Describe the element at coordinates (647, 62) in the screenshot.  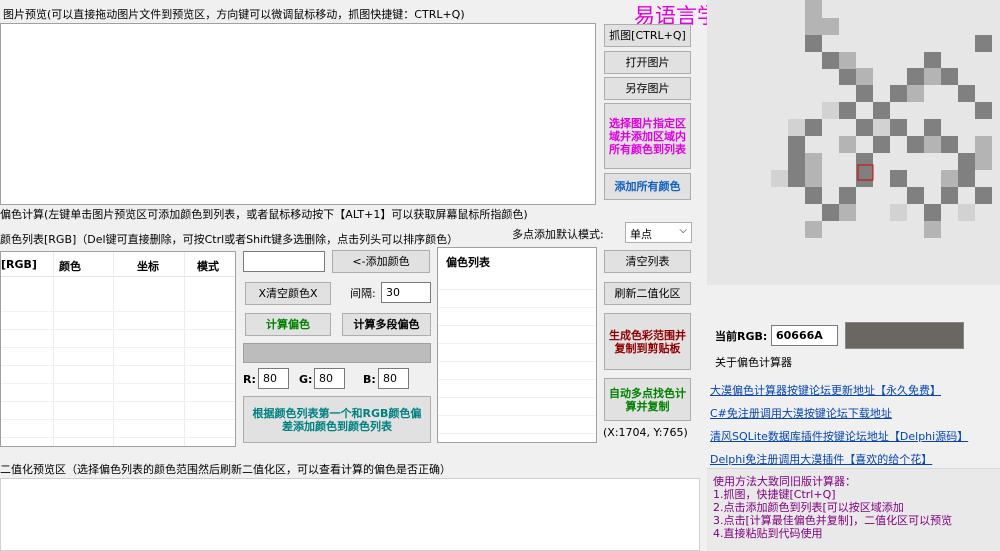
I see `open-image-button: 打开图片` at that location.